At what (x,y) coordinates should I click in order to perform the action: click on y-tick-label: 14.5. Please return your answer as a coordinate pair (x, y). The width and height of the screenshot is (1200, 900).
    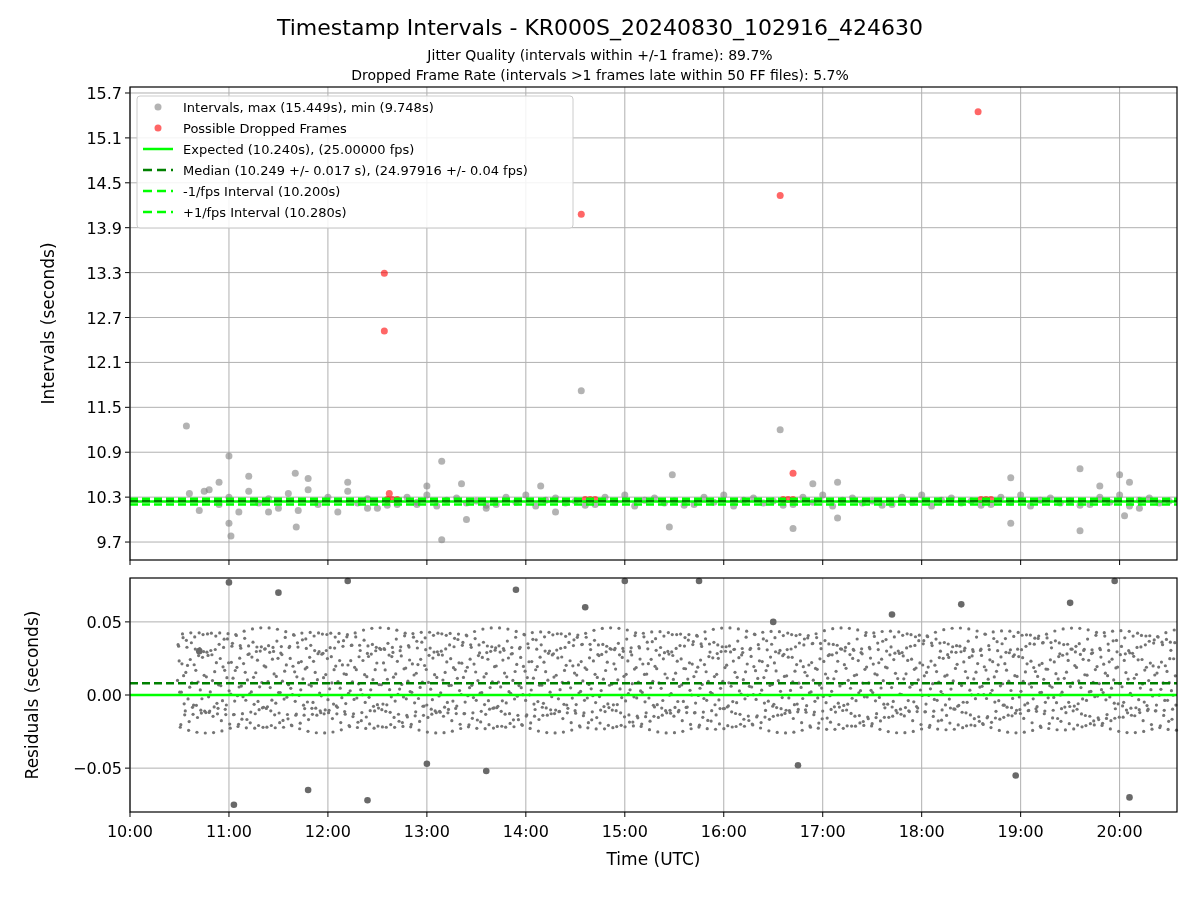
    Looking at the image, I should click on (104, 183).